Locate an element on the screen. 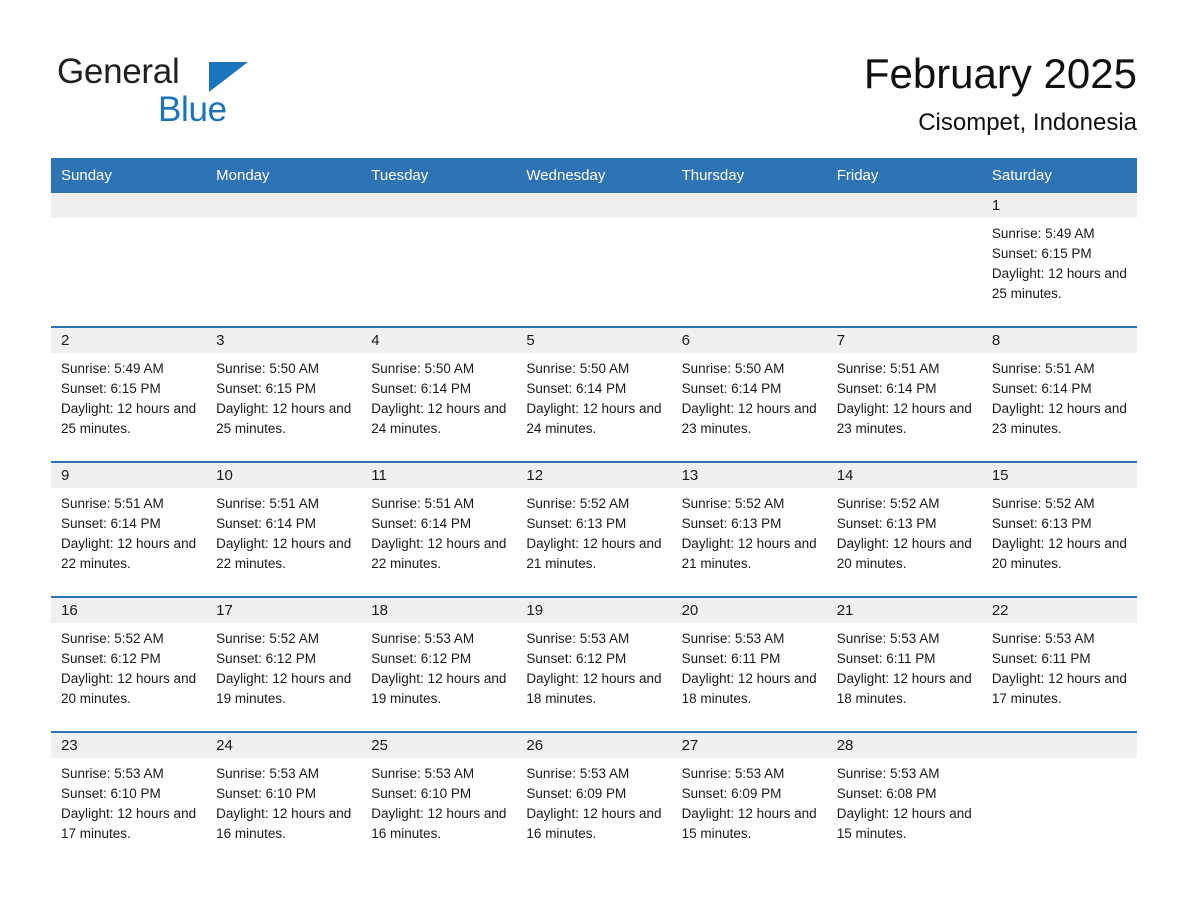  daylight-text: Daylight: 12 hours and 20 minutes. is located at coordinates (129, 688).